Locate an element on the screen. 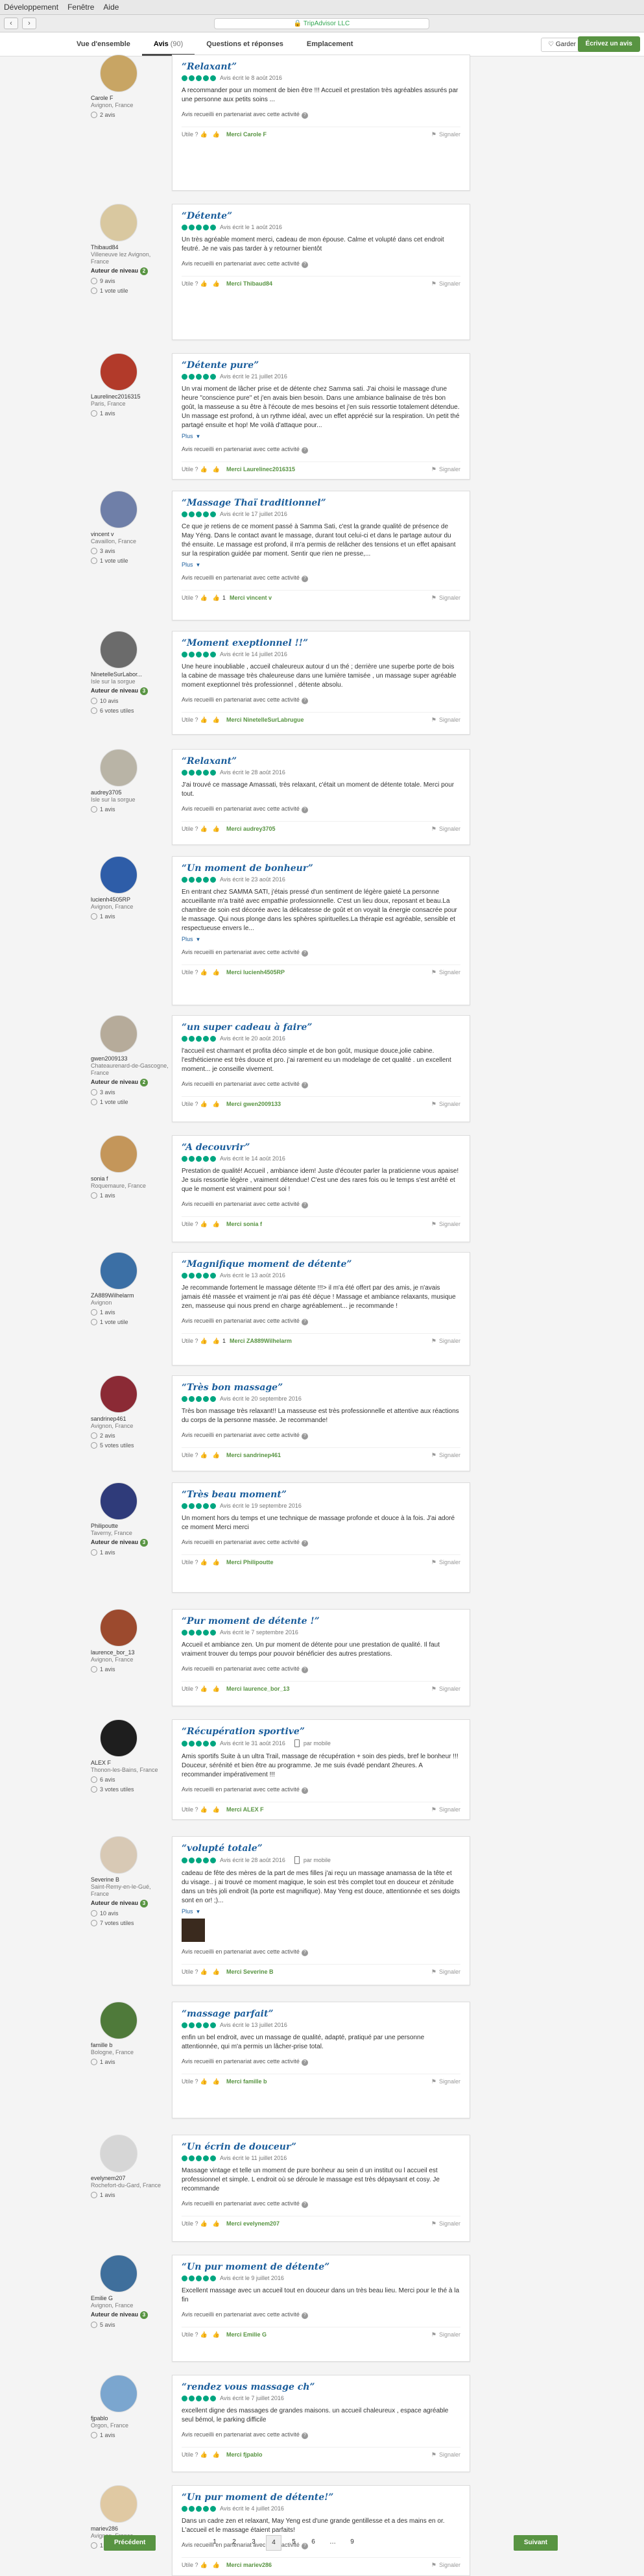 The height and width of the screenshot is (2576, 644). review-title: “Un pur moment de détente” is located at coordinates (321, 2267).